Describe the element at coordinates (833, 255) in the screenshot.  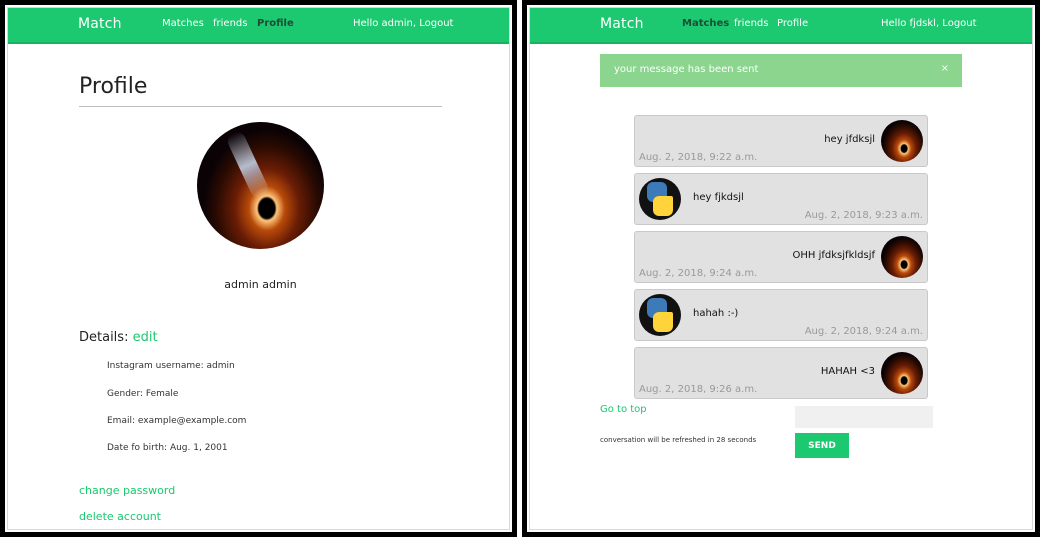
I see `message-text: OHH jfdksjfkldsjf` at that location.